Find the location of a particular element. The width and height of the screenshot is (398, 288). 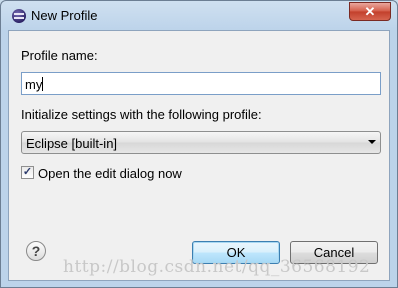

eclipse-icon is located at coordinates (19, 16).